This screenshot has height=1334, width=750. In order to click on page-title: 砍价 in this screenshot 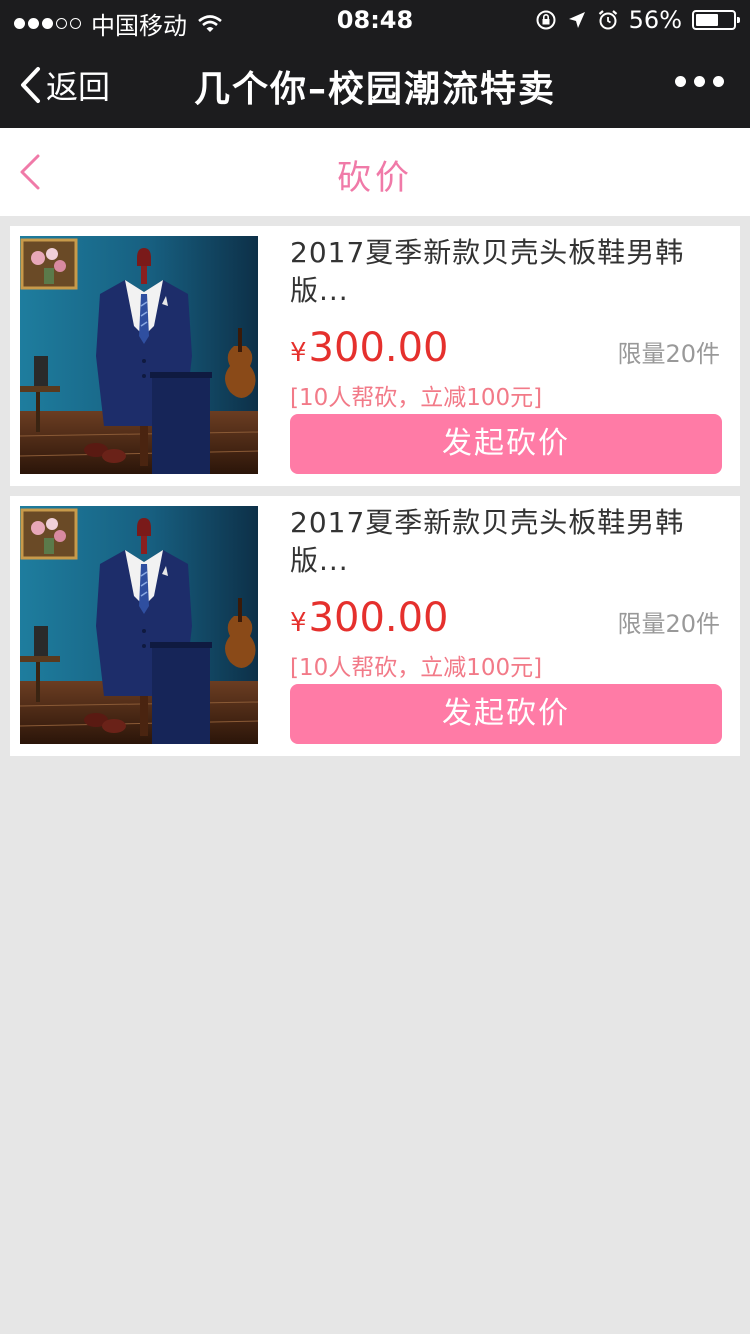, I will do `click(375, 178)`.